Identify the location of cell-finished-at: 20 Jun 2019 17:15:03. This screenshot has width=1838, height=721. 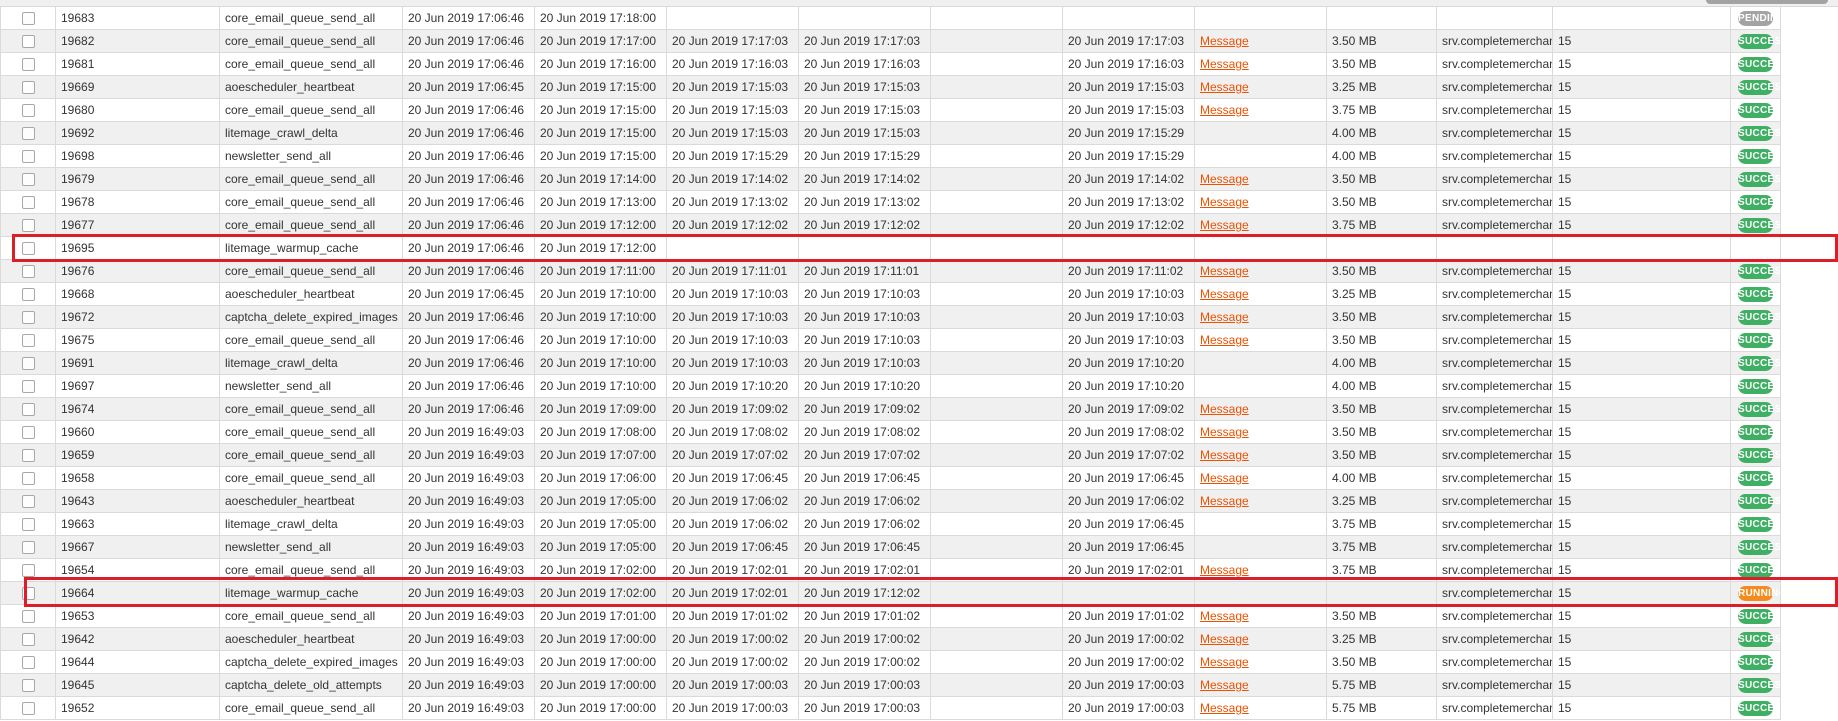
(864, 133).